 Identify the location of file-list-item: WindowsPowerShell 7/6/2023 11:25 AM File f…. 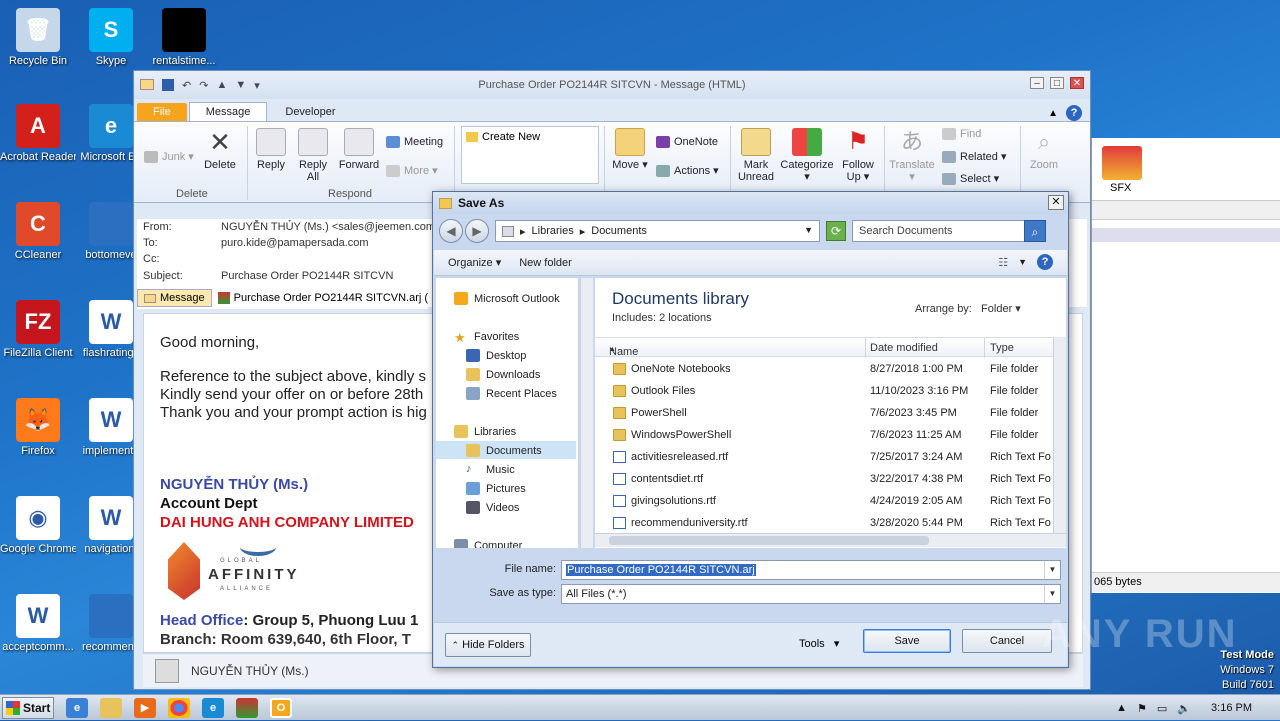
(824, 436).